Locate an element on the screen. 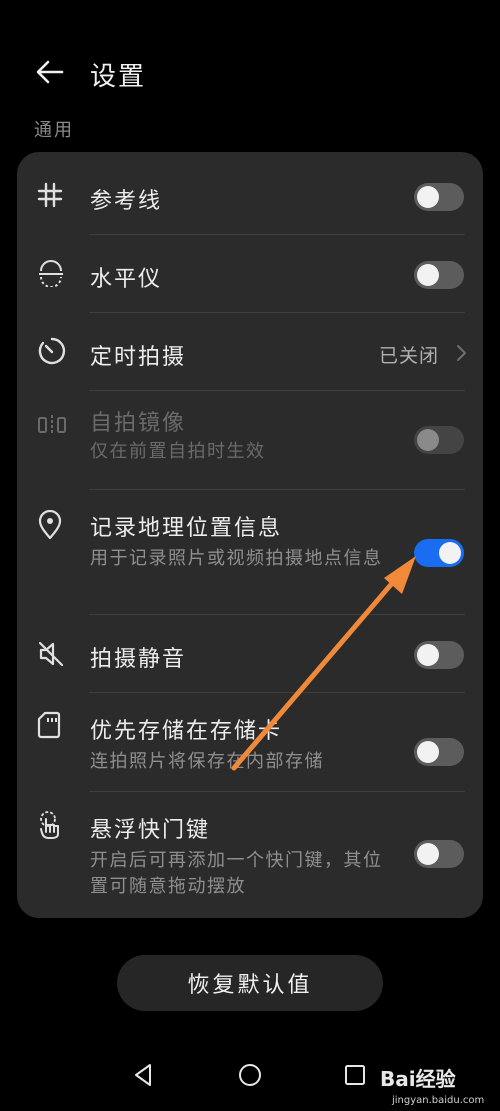 The height and width of the screenshot is (1111, 500). setting-label-gridlines: 参考线 is located at coordinates (126, 201).